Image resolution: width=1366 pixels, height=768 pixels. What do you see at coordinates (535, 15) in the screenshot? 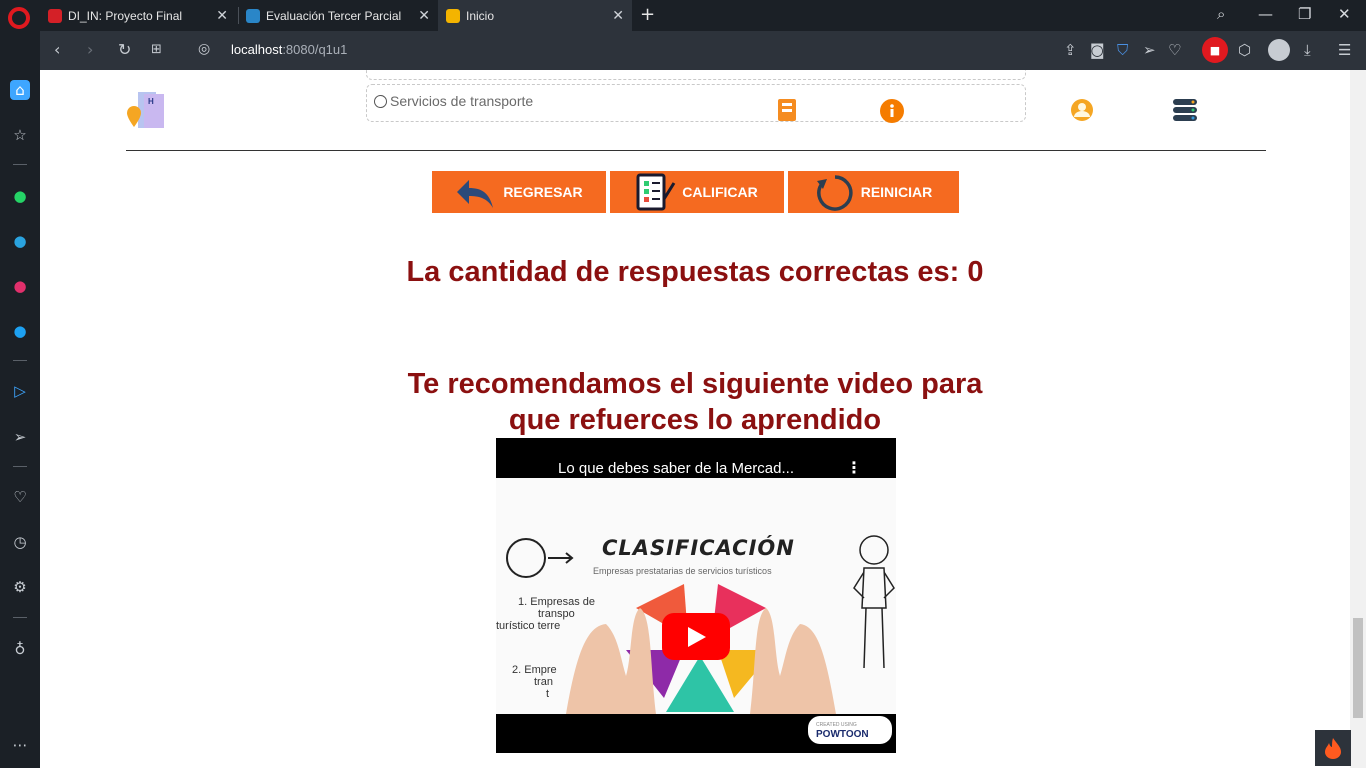
I see `tab-inicio: Inicio ✕` at bounding box center [535, 15].